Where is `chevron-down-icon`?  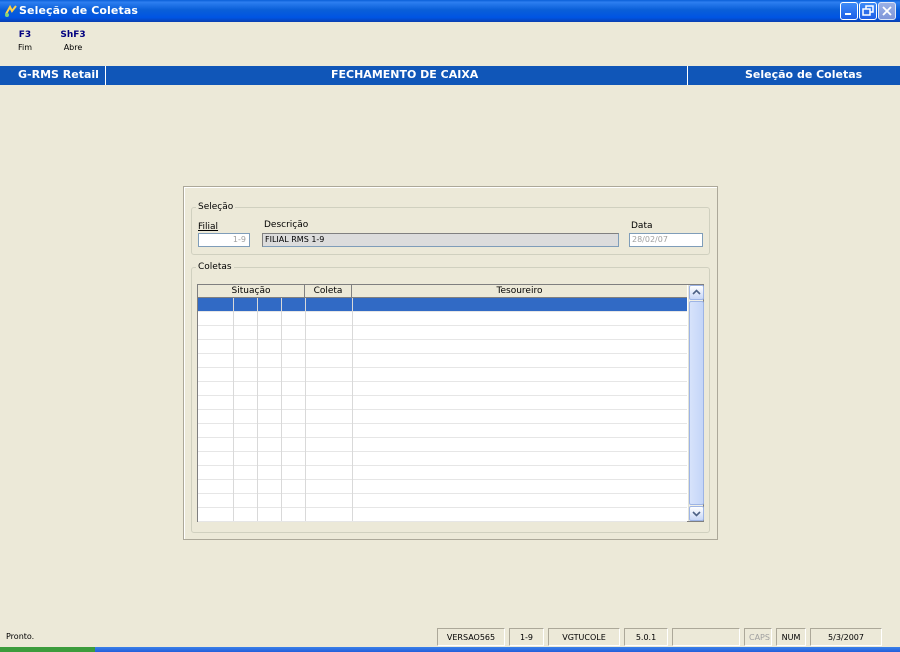 chevron-down-icon is located at coordinates (696, 514).